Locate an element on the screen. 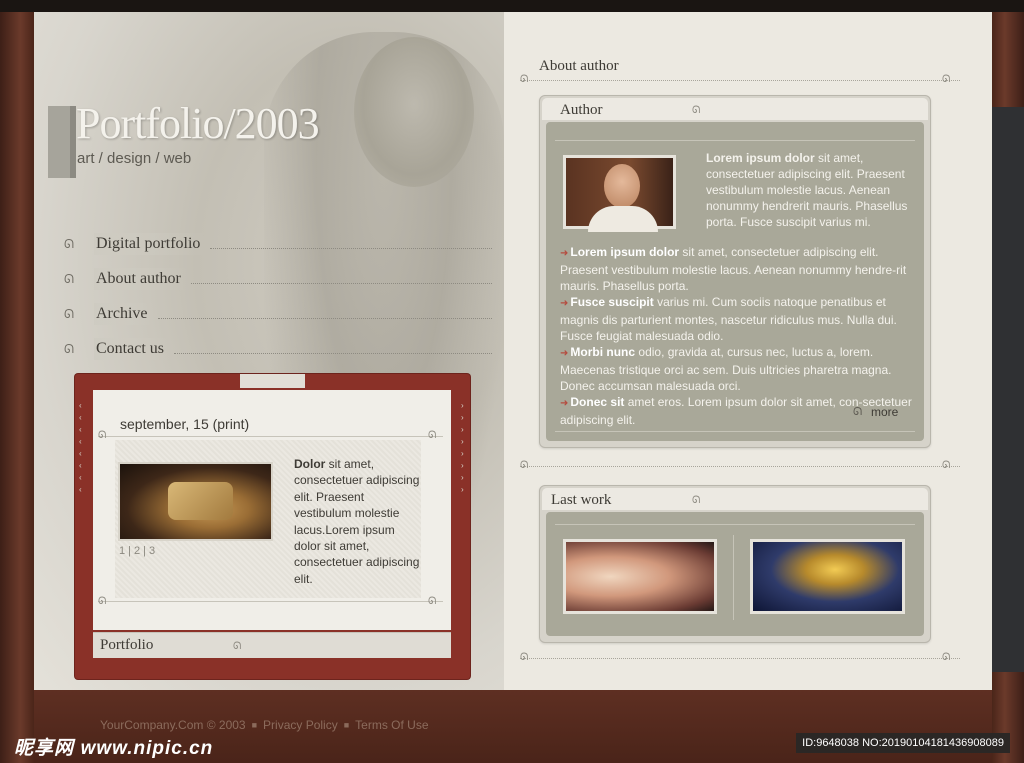 The width and height of the screenshot is (1024, 763). pager-page-2: 2 is located at coordinates (137, 551).